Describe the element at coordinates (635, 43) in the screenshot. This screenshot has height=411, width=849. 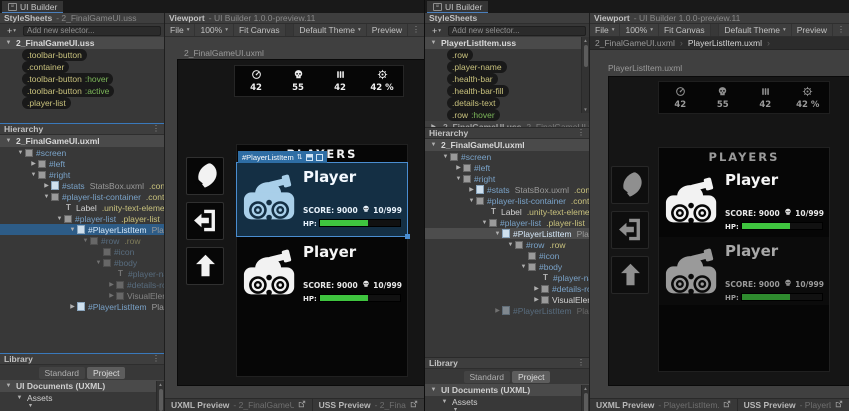
I see `breadcrumb-item: 2_FinalGameUI.uxml` at that location.